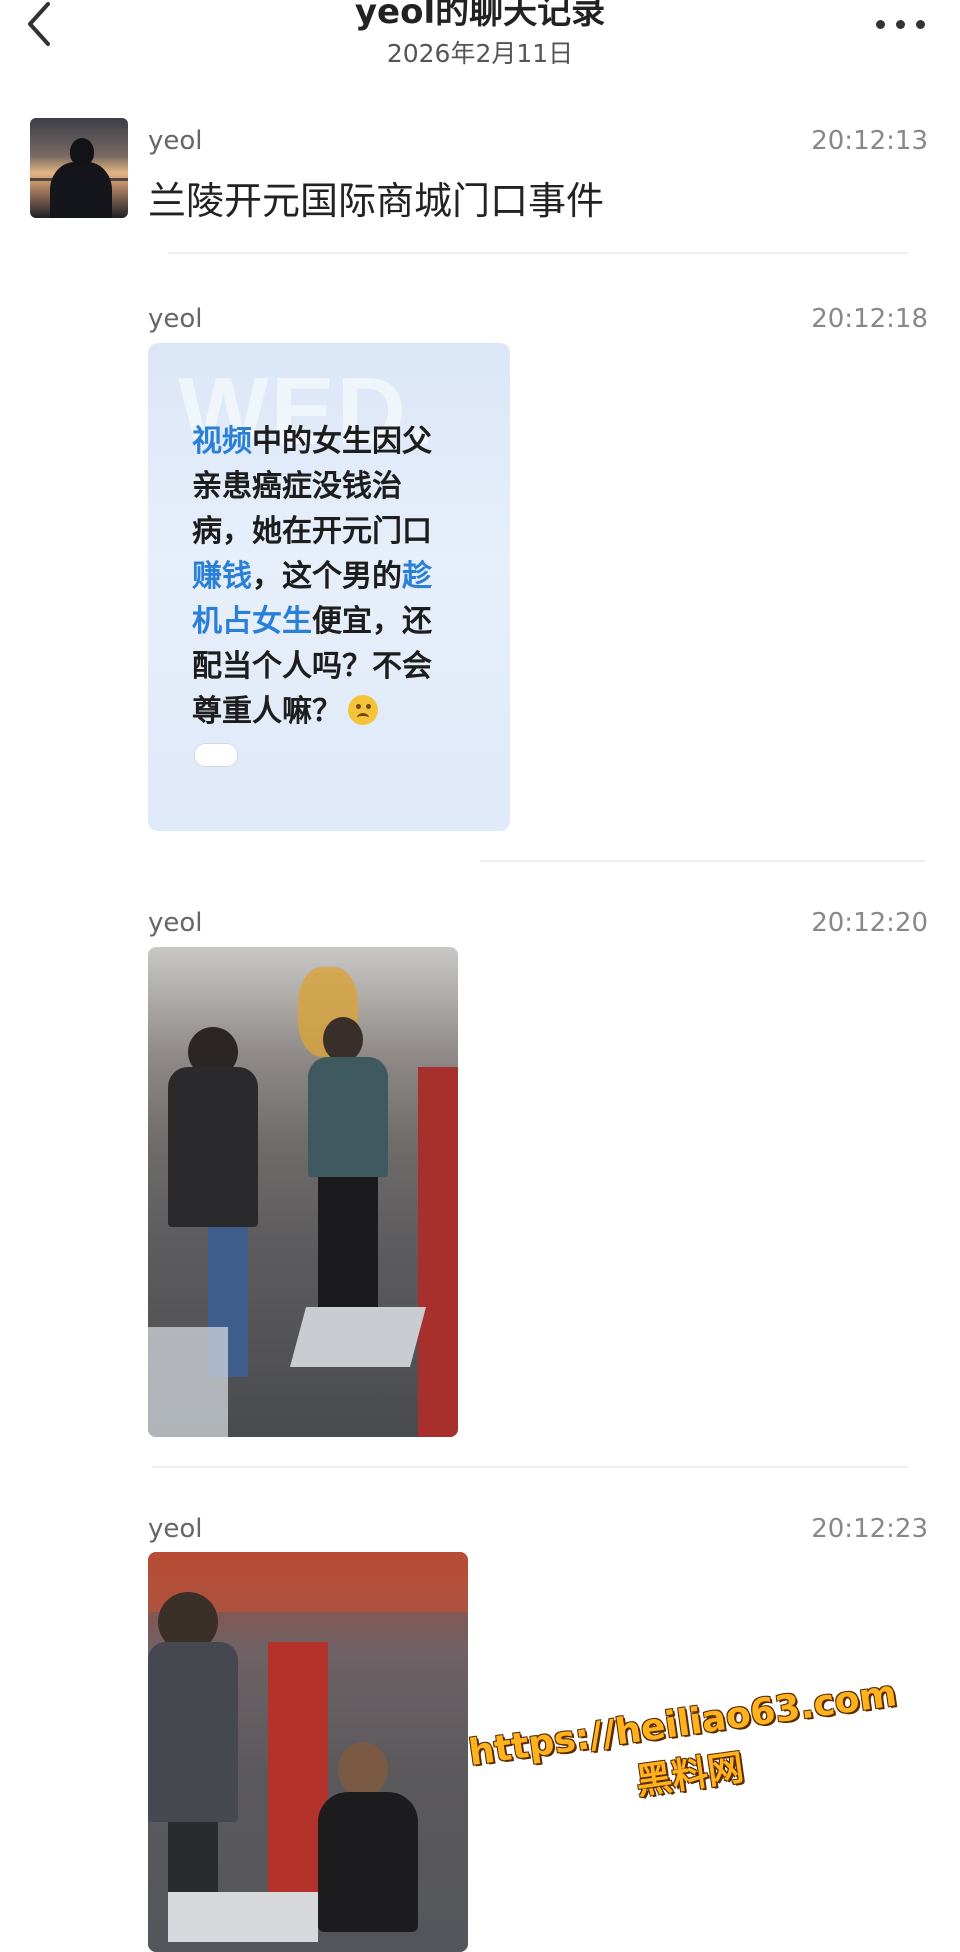  I want to click on card-text-segment: 病，她在开元门口, so click(312, 531).